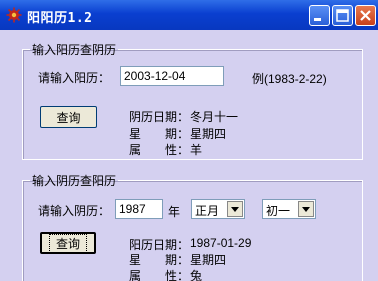  I want to click on close-button, so click(365, 15).